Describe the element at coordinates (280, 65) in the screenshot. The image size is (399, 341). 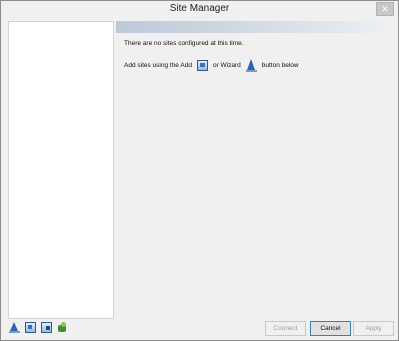
I see `hint-suffix: button below` at that location.